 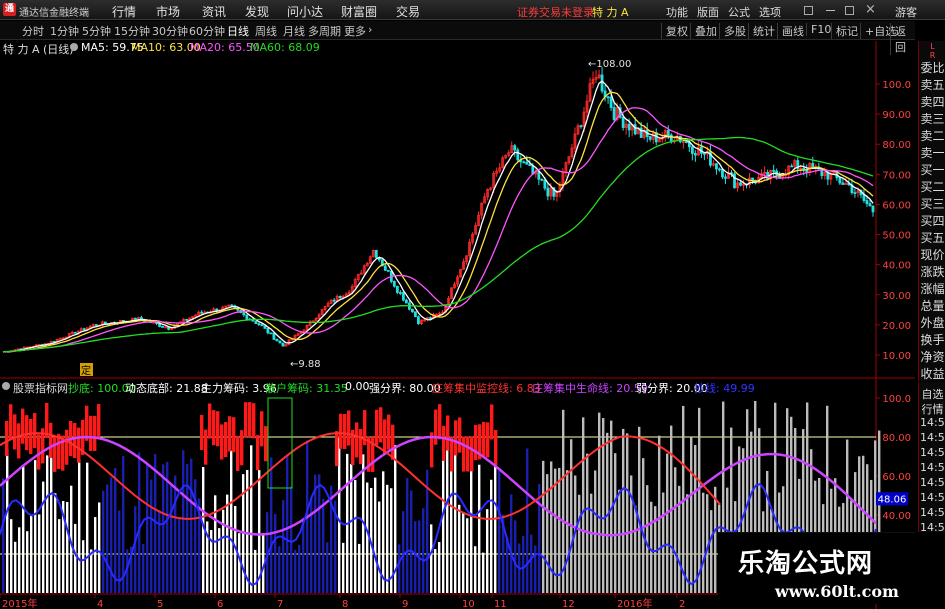 I want to click on menu-wealth: 财富圈, so click(x=359, y=11).